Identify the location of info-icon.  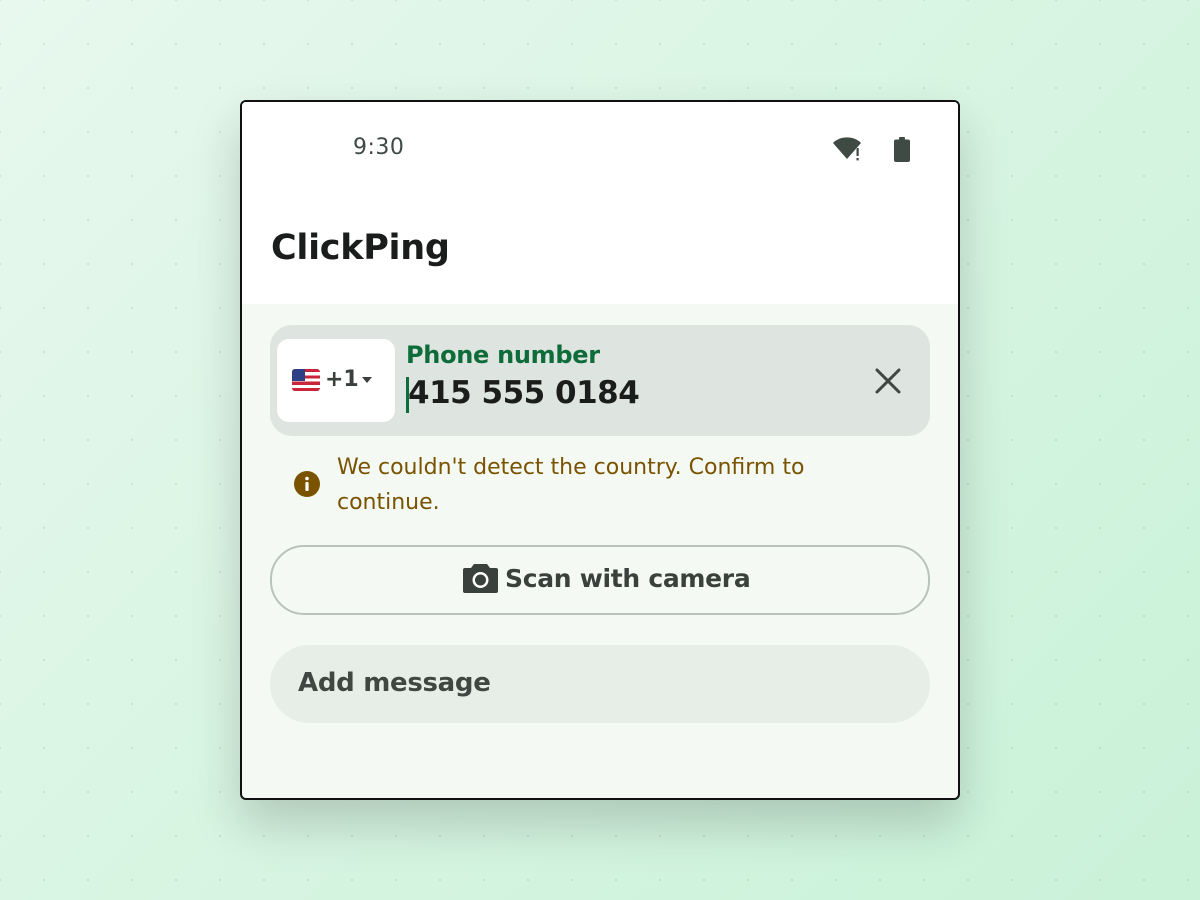
(307, 484).